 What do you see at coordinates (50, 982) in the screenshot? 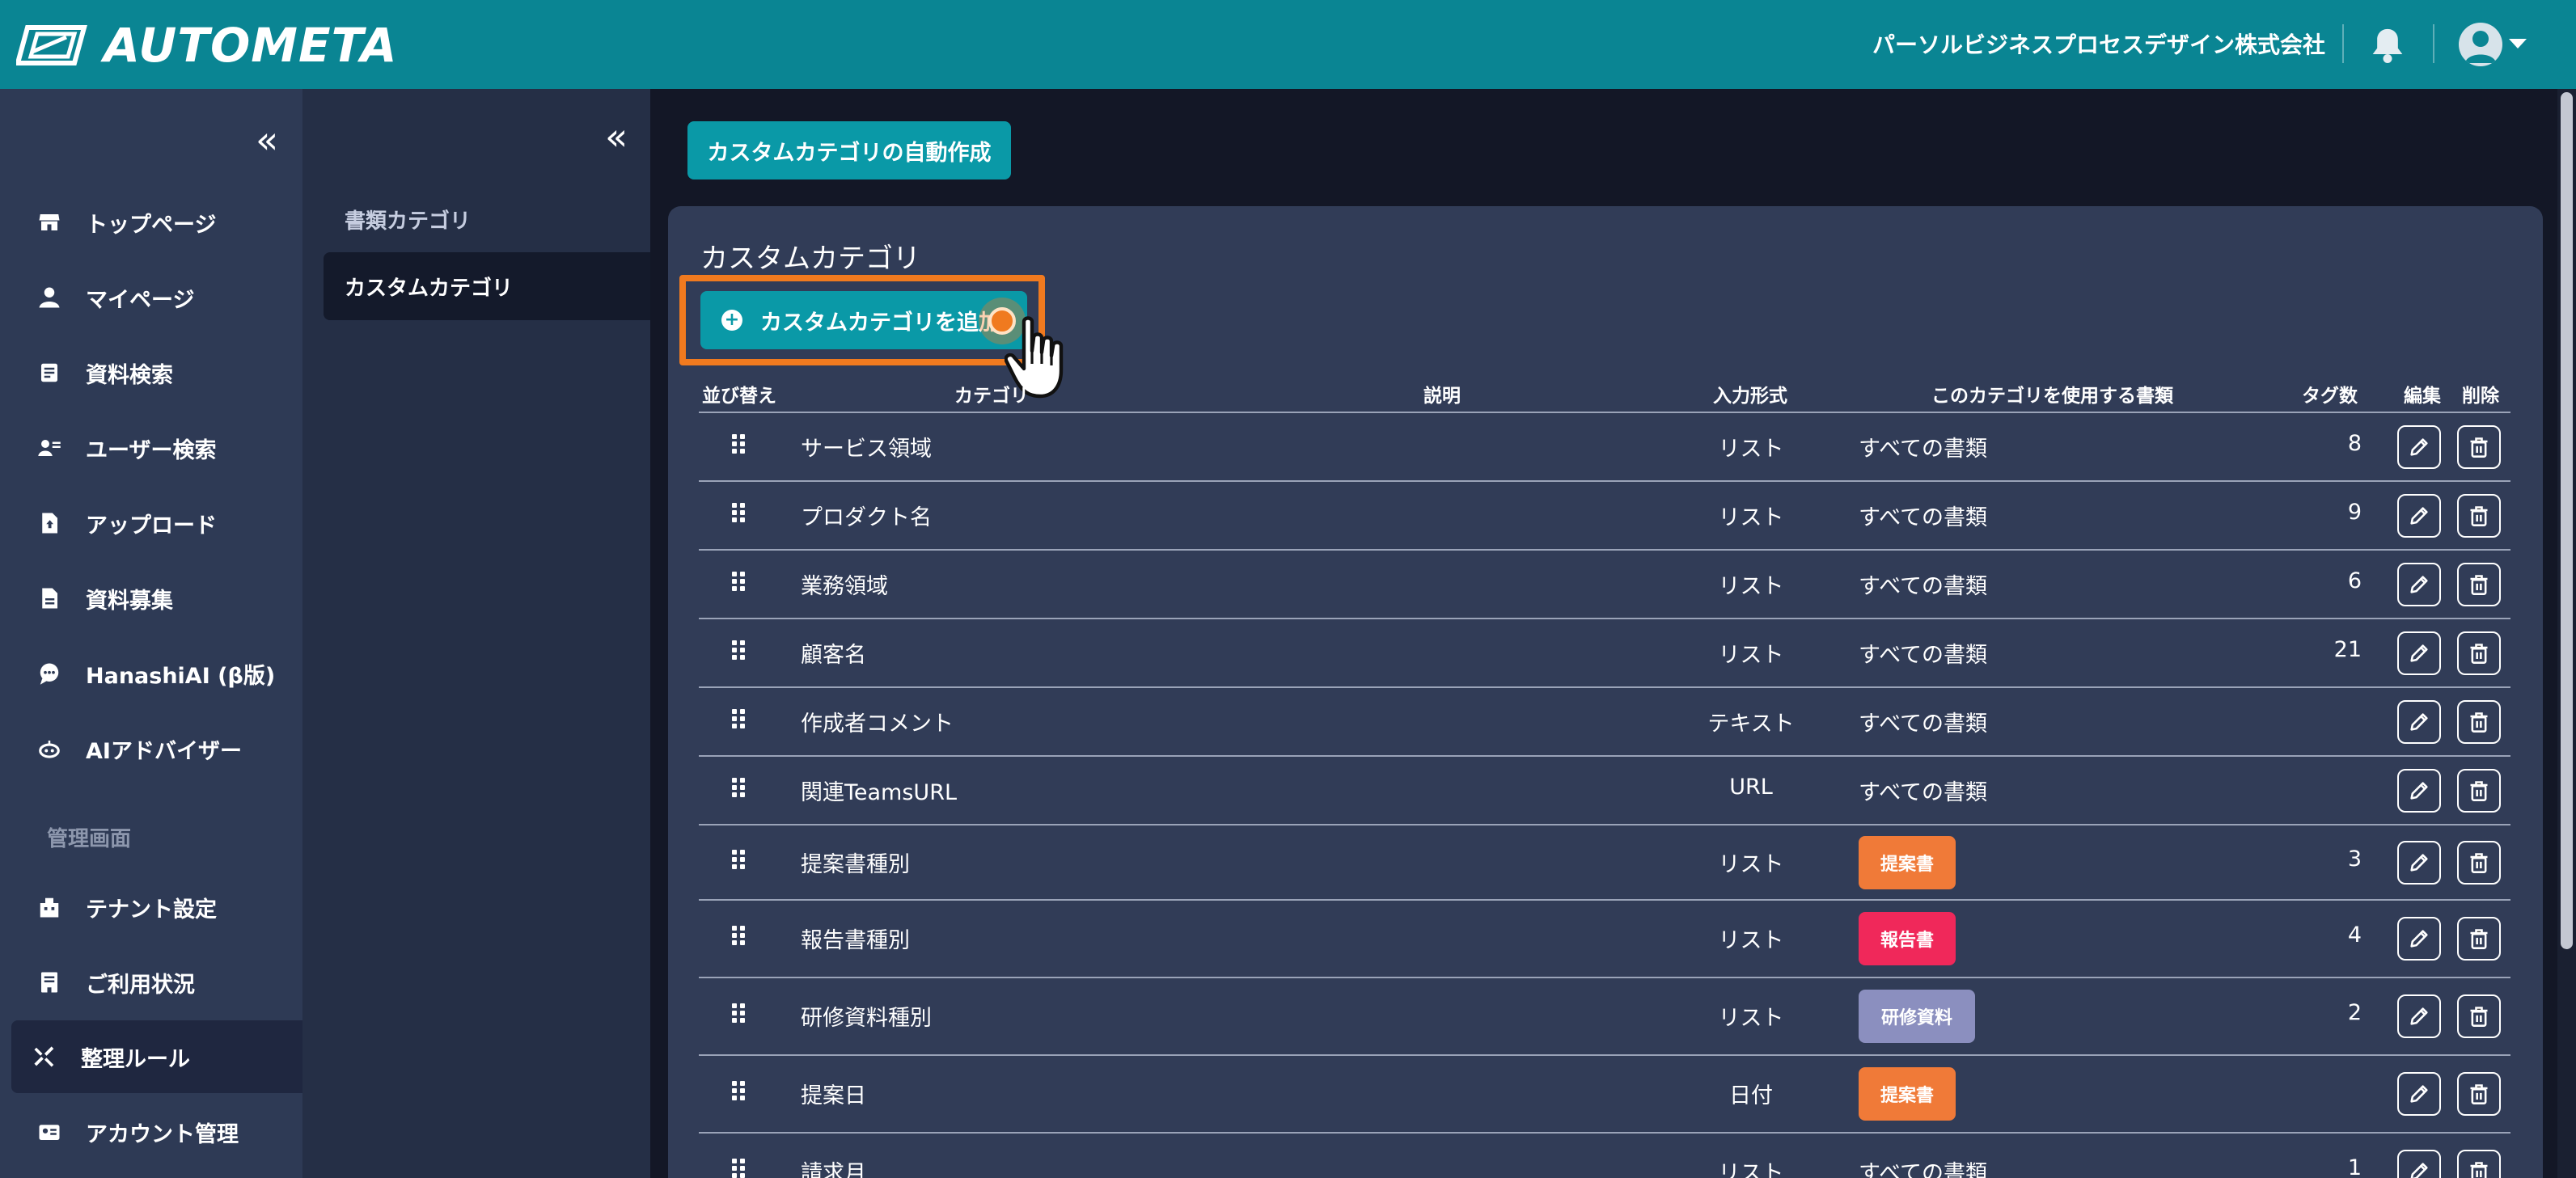
I see `chart-icon` at bounding box center [50, 982].